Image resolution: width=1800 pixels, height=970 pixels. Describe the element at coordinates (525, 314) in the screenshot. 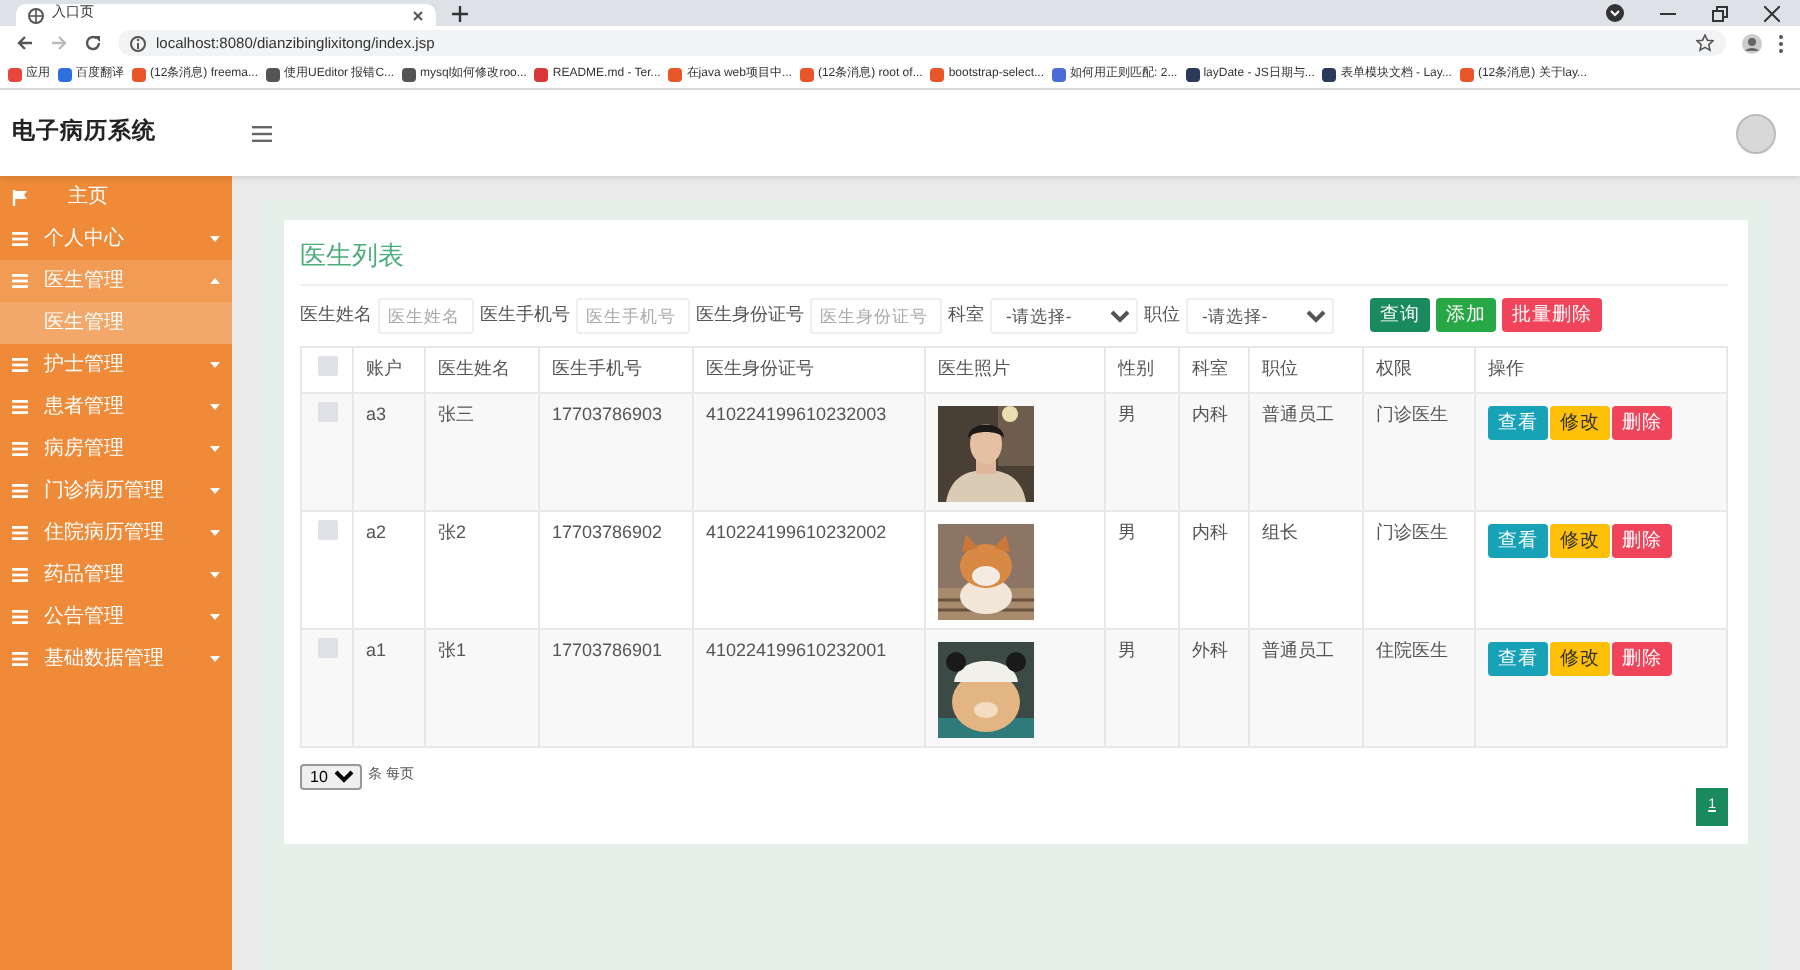

I see `filter-label: 医生手机号` at that location.